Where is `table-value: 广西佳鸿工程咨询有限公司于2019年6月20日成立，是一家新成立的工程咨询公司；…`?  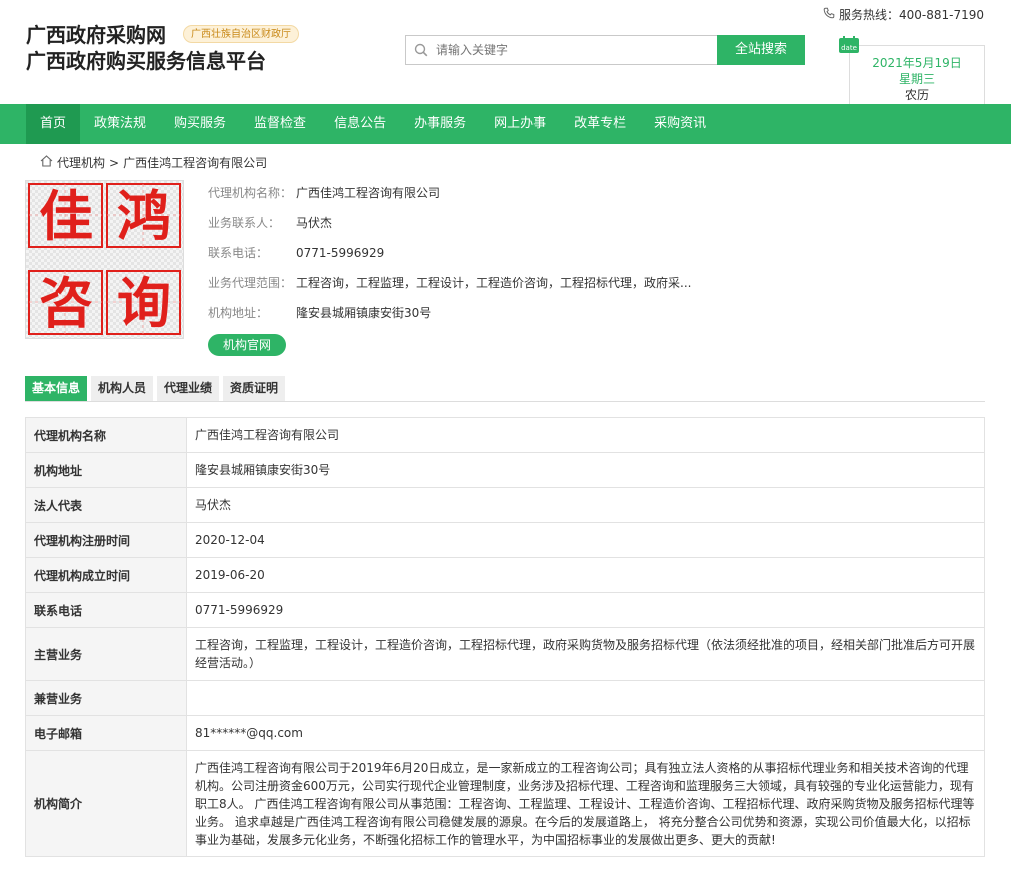 table-value: 广西佳鸿工程咨询有限公司于2019年6月20日成立，是一家新成立的工程咨询公司；… is located at coordinates (585, 803).